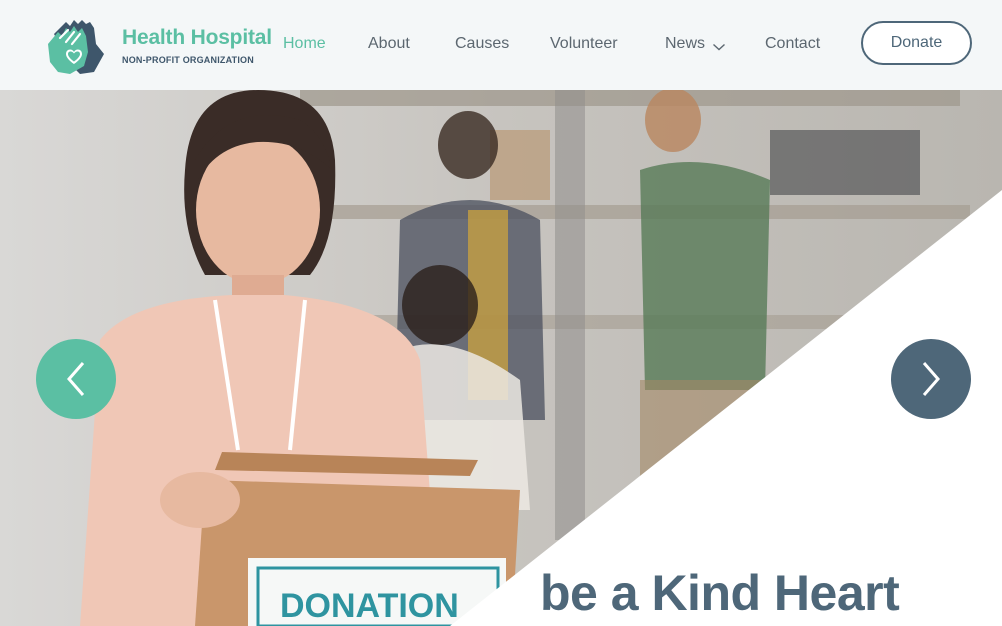  What do you see at coordinates (584, 44) in the screenshot?
I see `nav-item-volunteer: Volunteer` at bounding box center [584, 44].